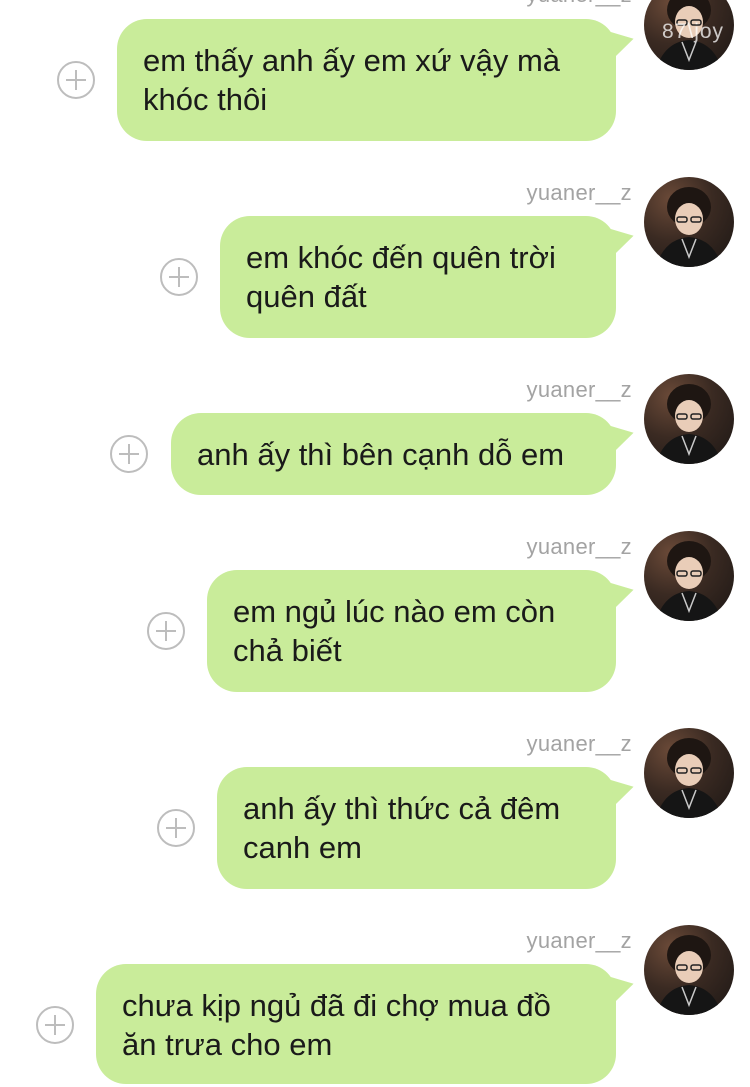  What do you see at coordinates (394, 631) in the screenshot?
I see `message-text: em ngủ lúc nào em còn chả biết` at bounding box center [394, 631].